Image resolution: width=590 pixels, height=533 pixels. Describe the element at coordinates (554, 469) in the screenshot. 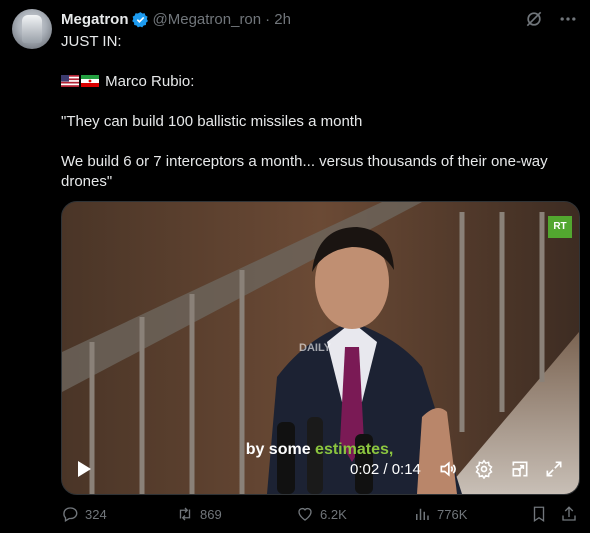

I see `fullscreen-icon` at that location.